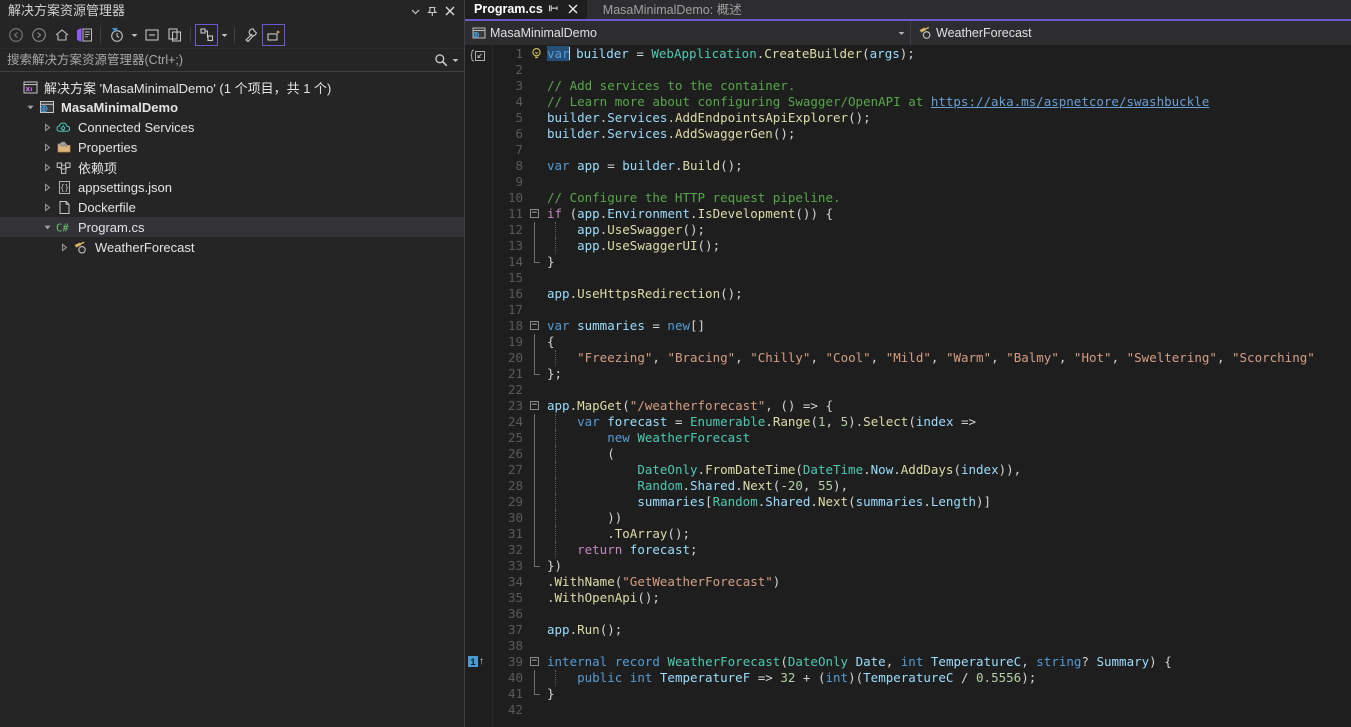  Describe the element at coordinates (116, 35) in the screenshot. I see `pending-changes-icon` at that location.